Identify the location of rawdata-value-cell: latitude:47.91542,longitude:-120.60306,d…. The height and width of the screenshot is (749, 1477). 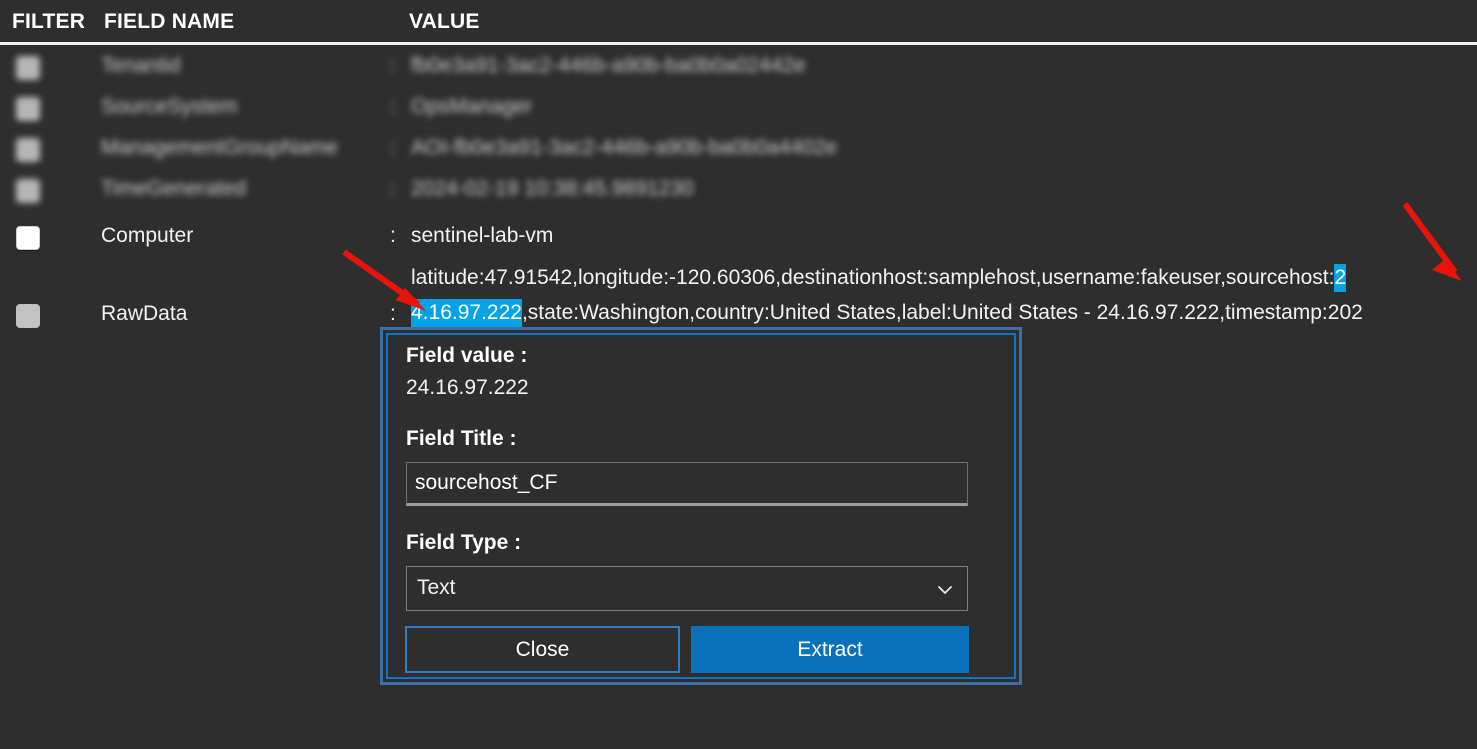
(944, 295).